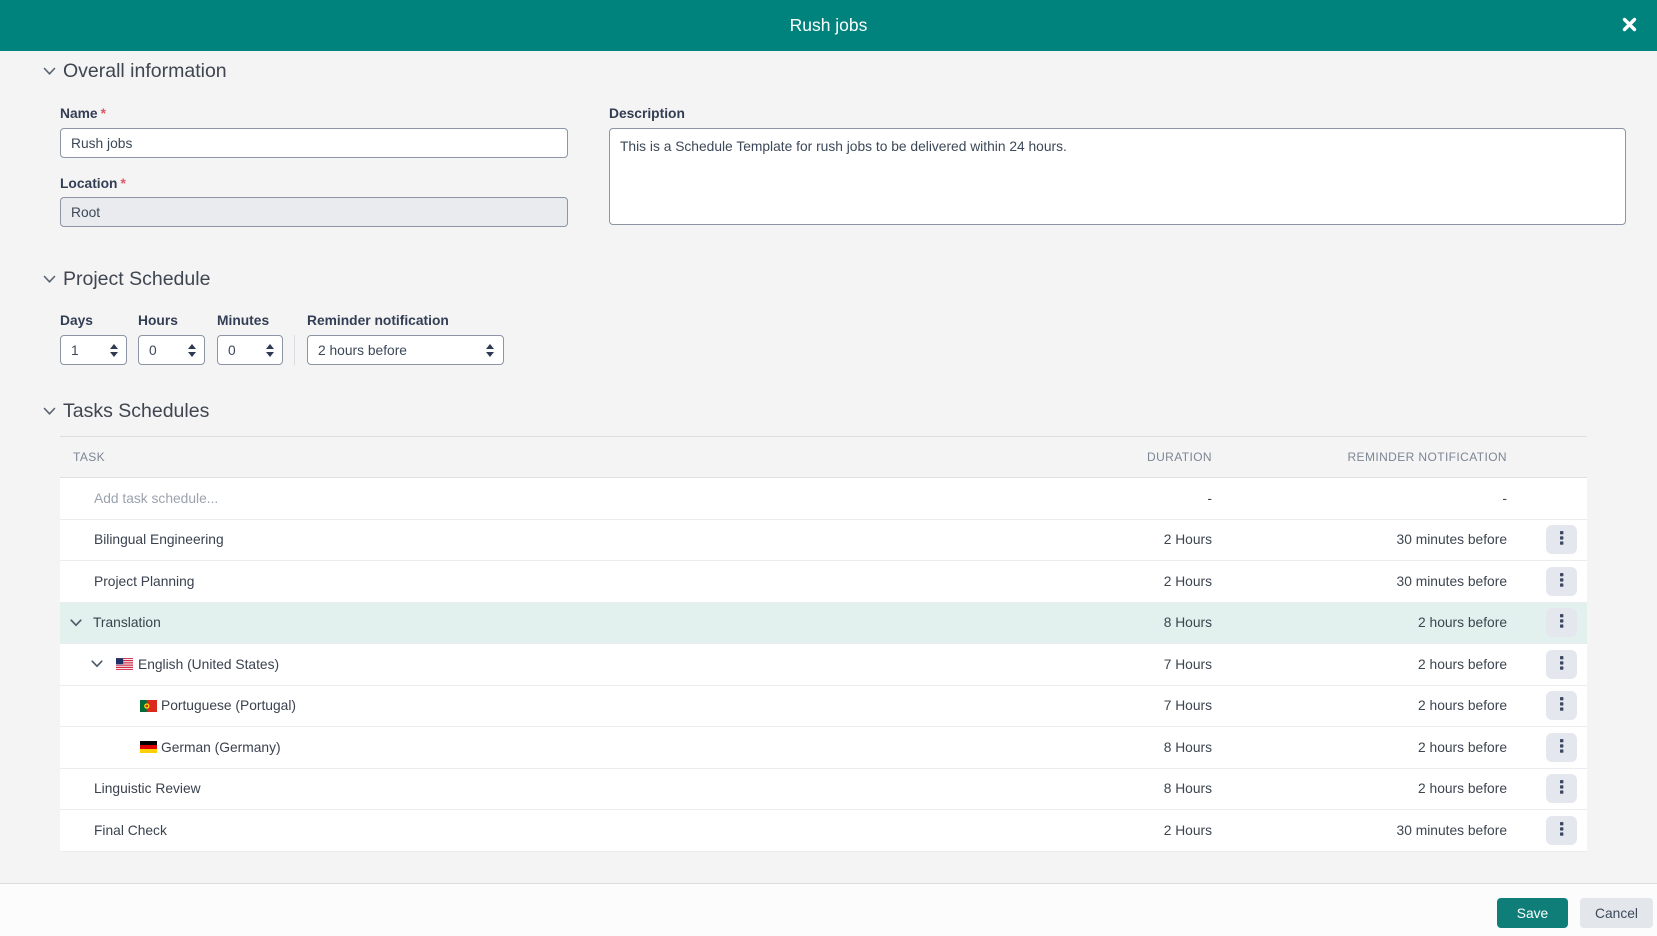 The width and height of the screenshot is (1657, 936). I want to click on table-header-row: TASK DURATION REMINDER NOTIFICATION, so click(823, 457).